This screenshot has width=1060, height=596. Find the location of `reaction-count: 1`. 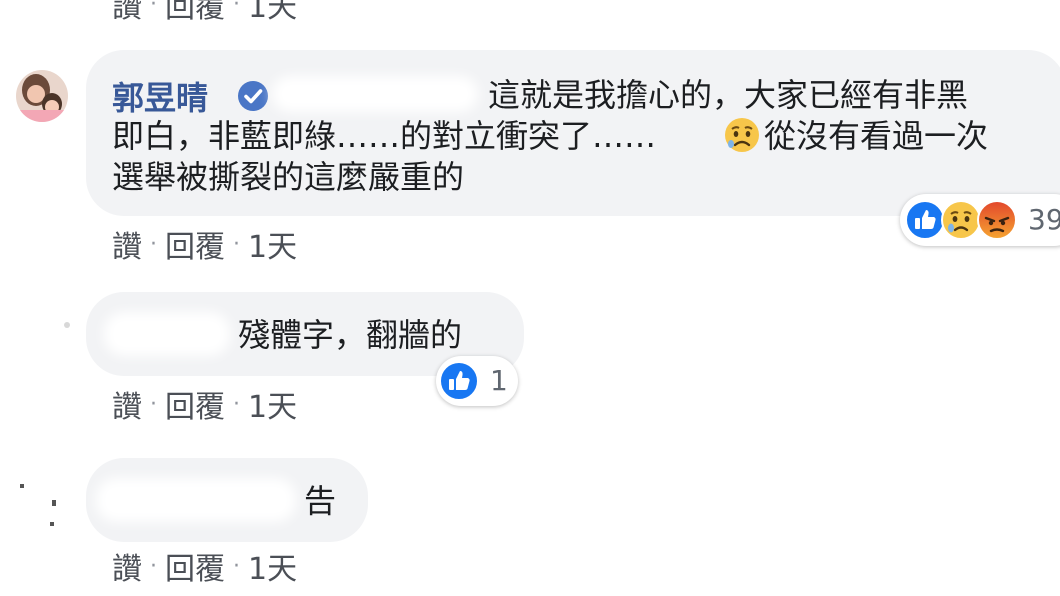

reaction-count: 1 is located at coordinates (499, 380).